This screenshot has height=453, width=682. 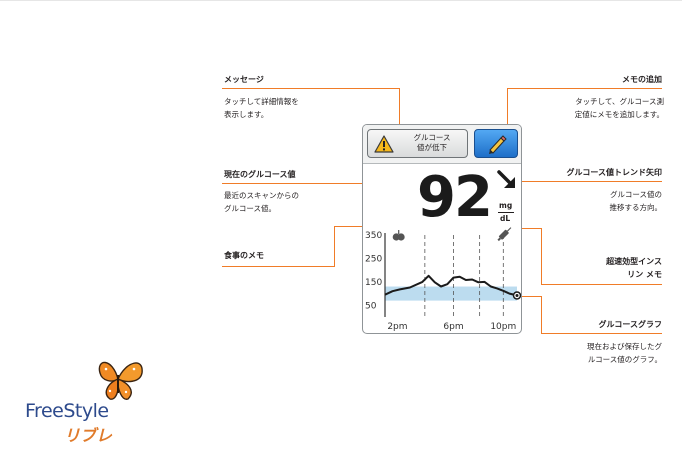 What do you see at coordinates (443, 279) in the screenshot?
I see `glucose-graph: 350 250 150 50 2pm 6pm 10pm` at bounding box center [443, 279].